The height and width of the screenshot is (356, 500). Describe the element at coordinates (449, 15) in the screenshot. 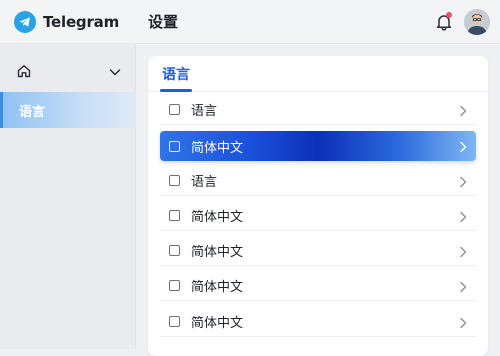

I see `notification-dot` at that location.